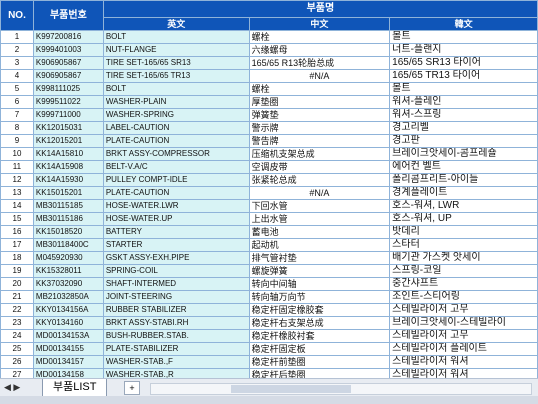  Describe the element at coordinates (463, 232) in the screenshot. I see `korean-name-cell: 밧데리` at that location.